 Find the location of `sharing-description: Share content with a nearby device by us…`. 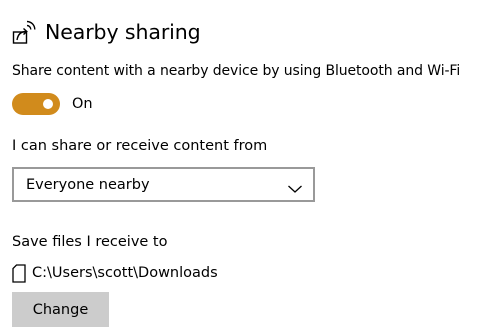

sharing-description: Share content with a nearby device by us… is located at coordinates (236, 71).